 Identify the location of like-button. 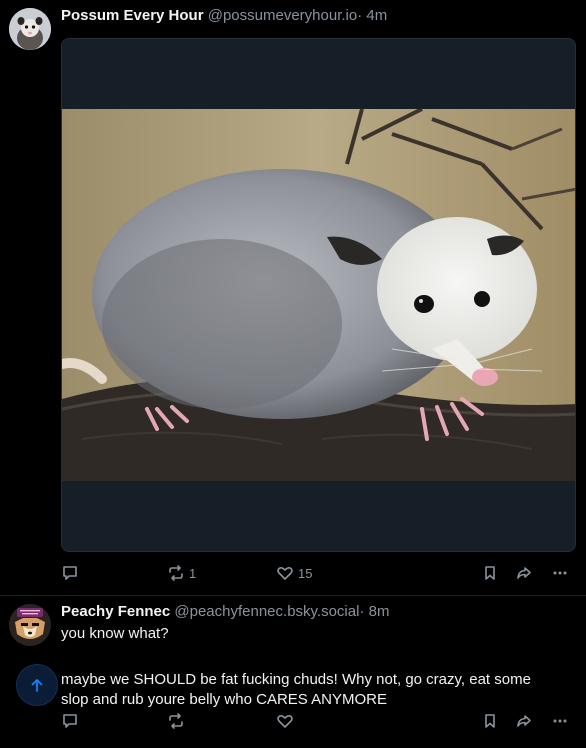
(287, 721).